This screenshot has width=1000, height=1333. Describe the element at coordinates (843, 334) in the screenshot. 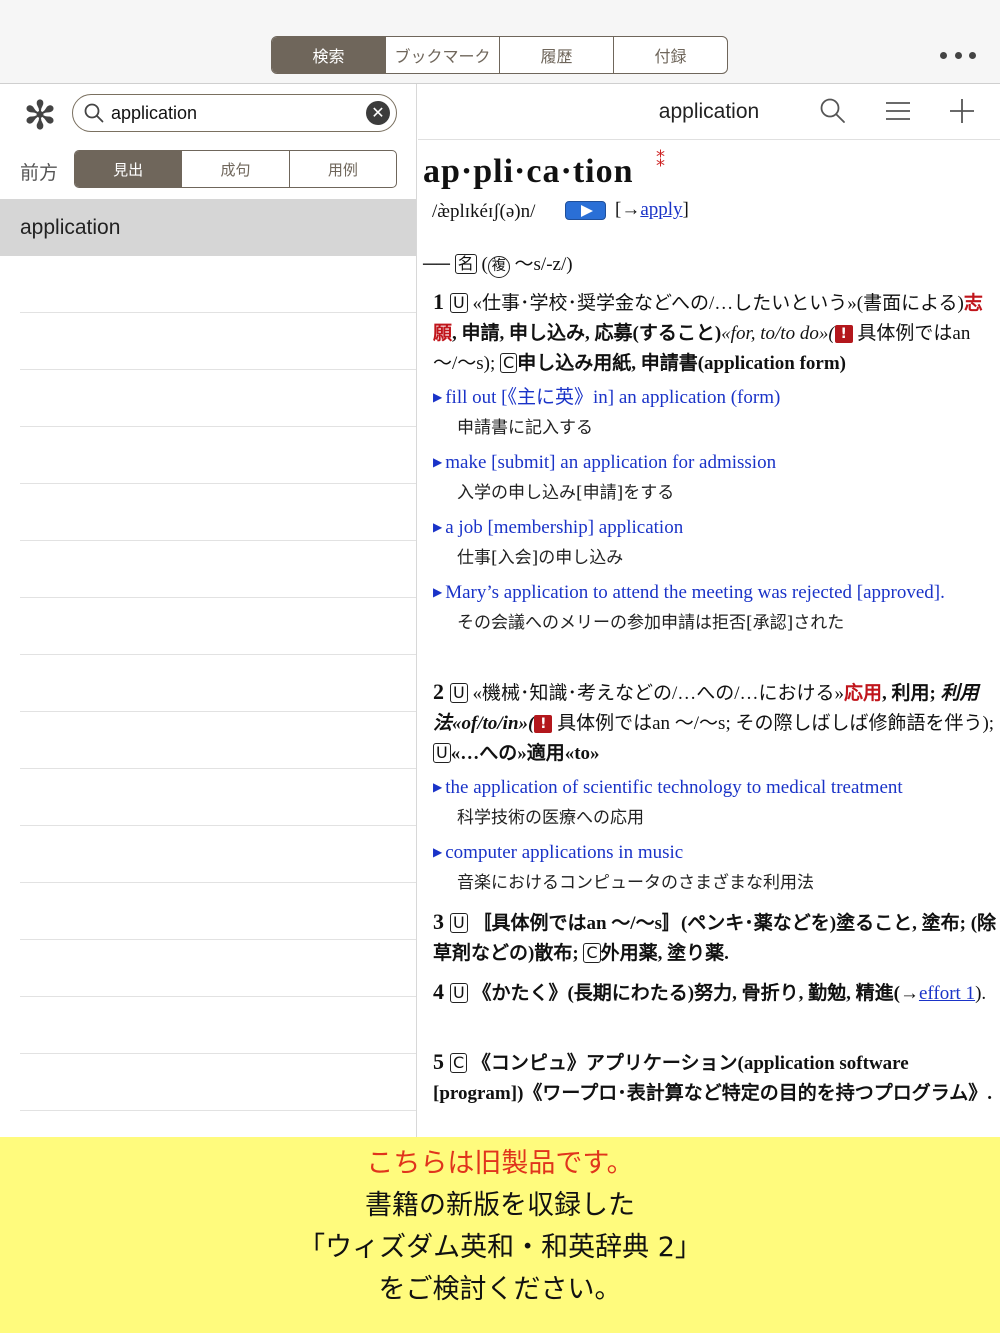

I see `note-icon: !` at that location.